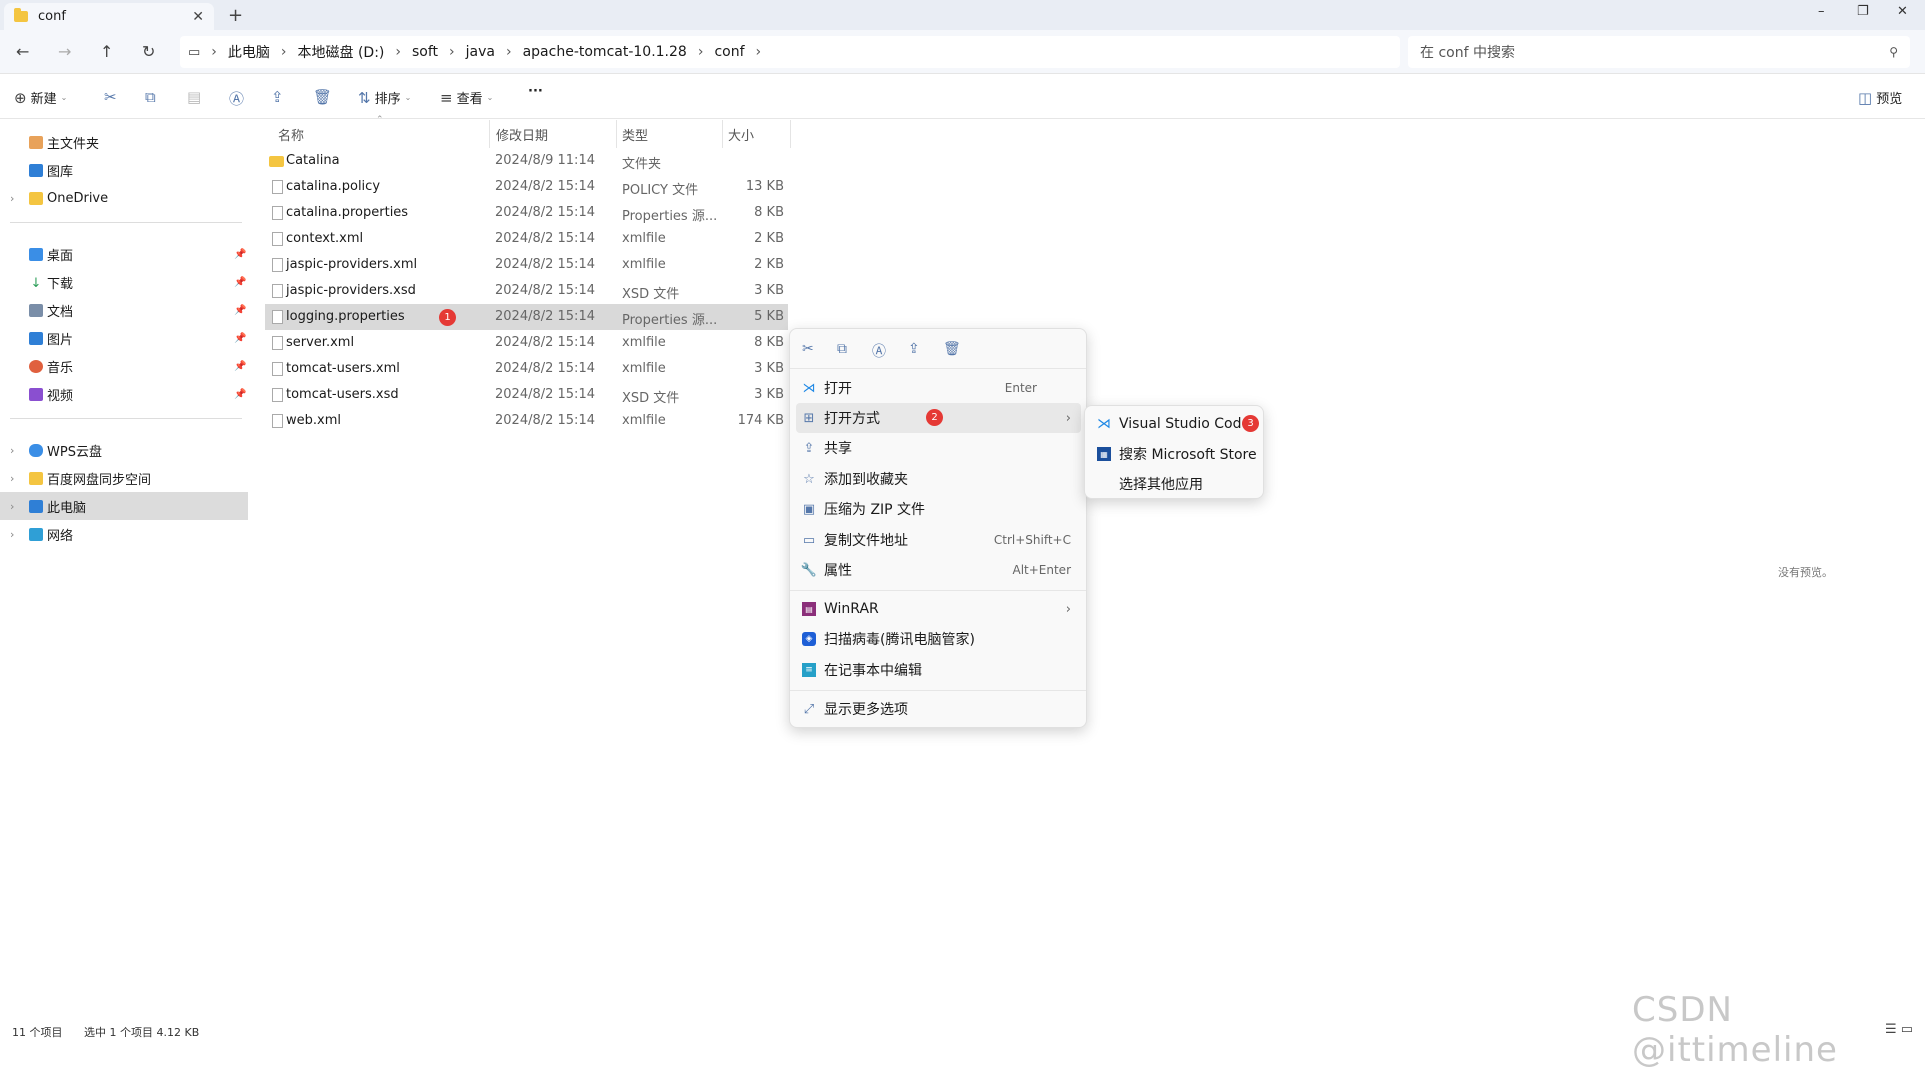  What do you see at coordinates (851, 609) in the screenshot?
I see `menu-item-label: WinRAR` at bounding box center [851, 609].